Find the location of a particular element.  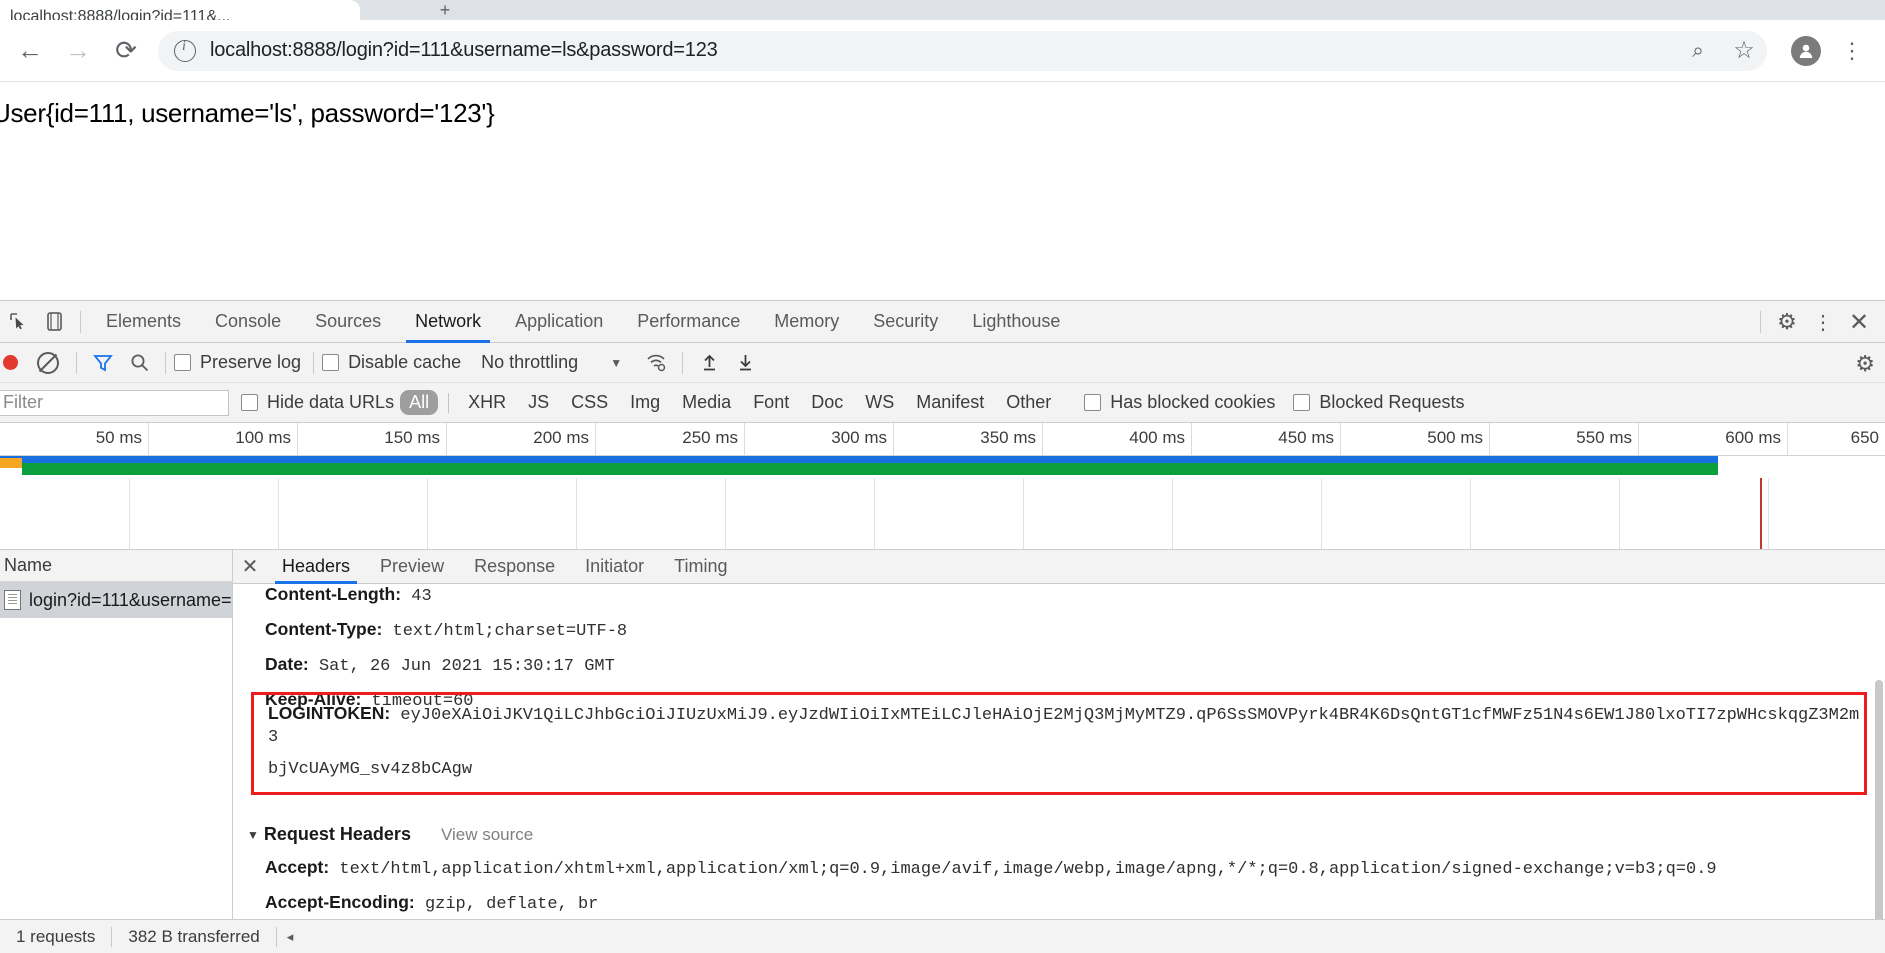

import-har-button is located at coordinates (709, 363).